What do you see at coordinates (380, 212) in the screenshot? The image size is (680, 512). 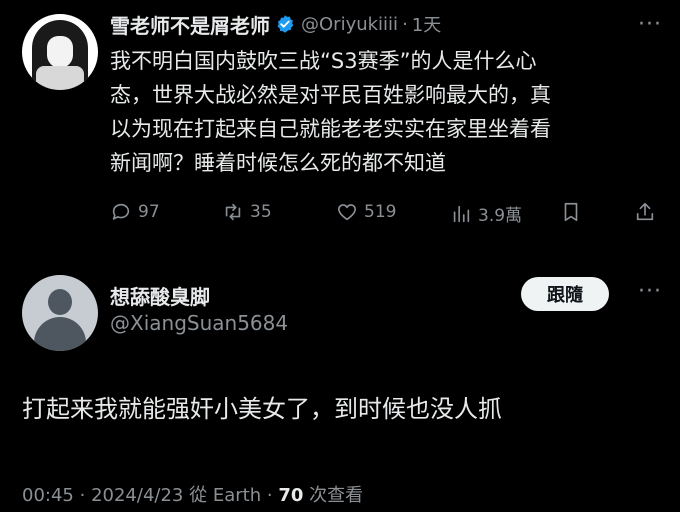 I see `like-count: 519` at bounding box center [380, 212].